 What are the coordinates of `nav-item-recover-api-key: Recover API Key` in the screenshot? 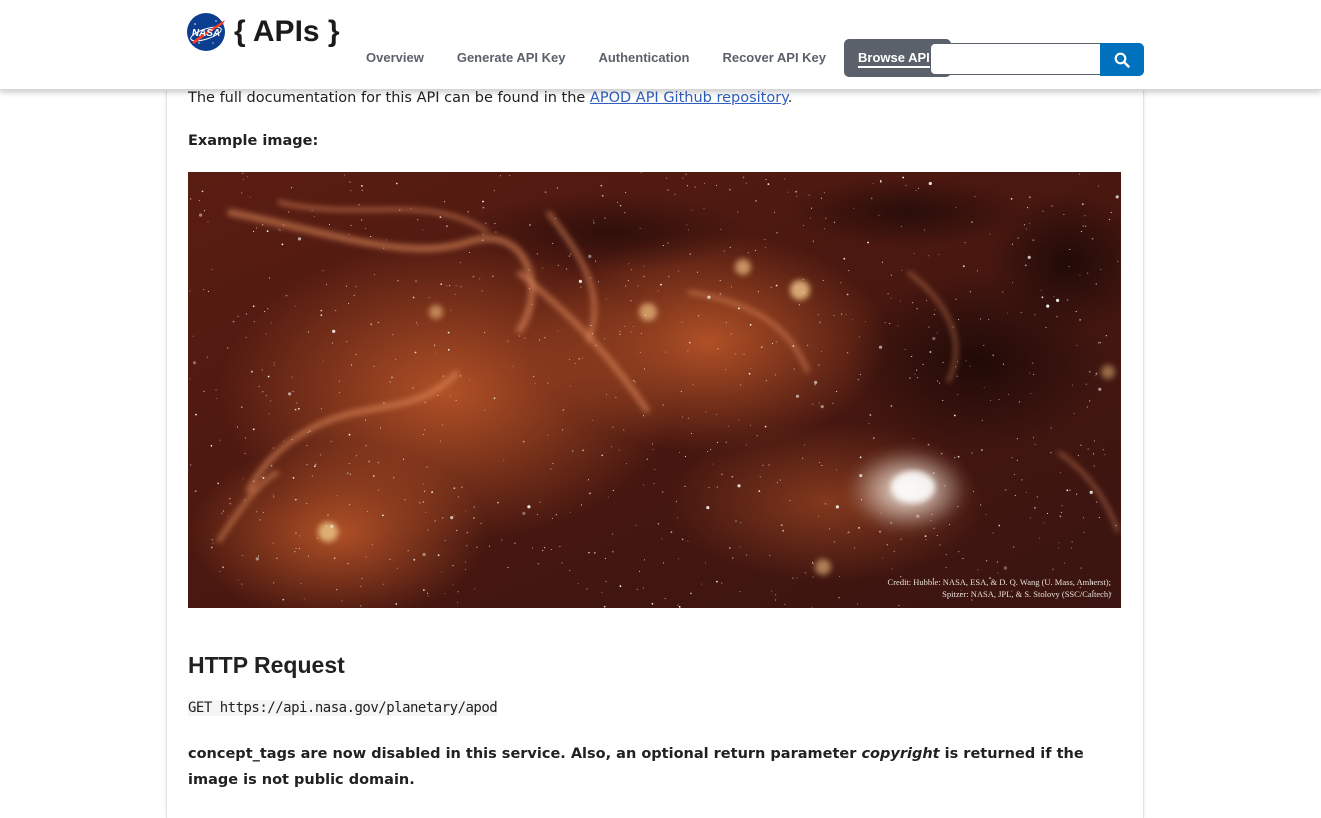 It's located at (774, 58).